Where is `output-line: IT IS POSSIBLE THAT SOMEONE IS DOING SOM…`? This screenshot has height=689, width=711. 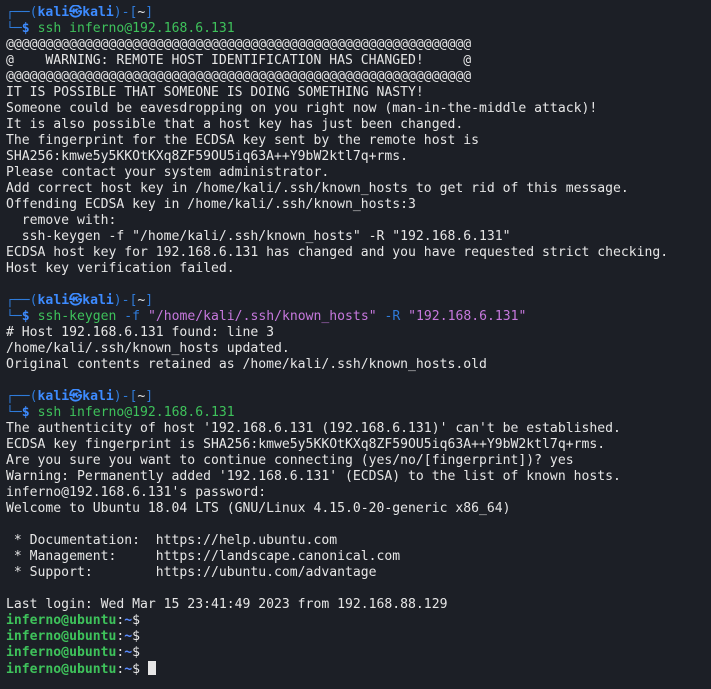 output-line: IT IS POSSIBLE THAT SOMEONE IS DOING SOM… is located at coordinates (215, 92).